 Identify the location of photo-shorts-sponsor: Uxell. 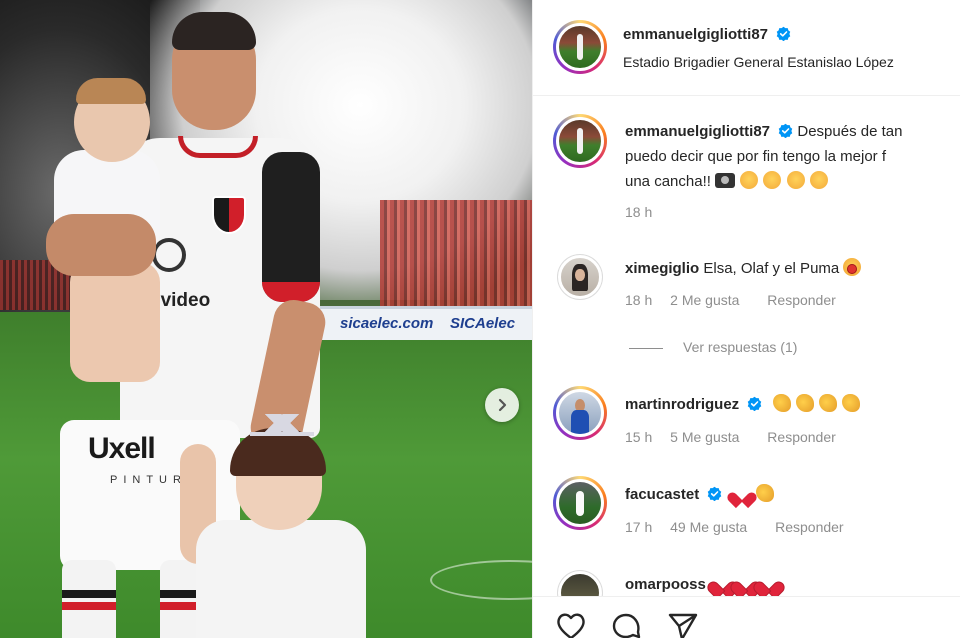
(122, 448).